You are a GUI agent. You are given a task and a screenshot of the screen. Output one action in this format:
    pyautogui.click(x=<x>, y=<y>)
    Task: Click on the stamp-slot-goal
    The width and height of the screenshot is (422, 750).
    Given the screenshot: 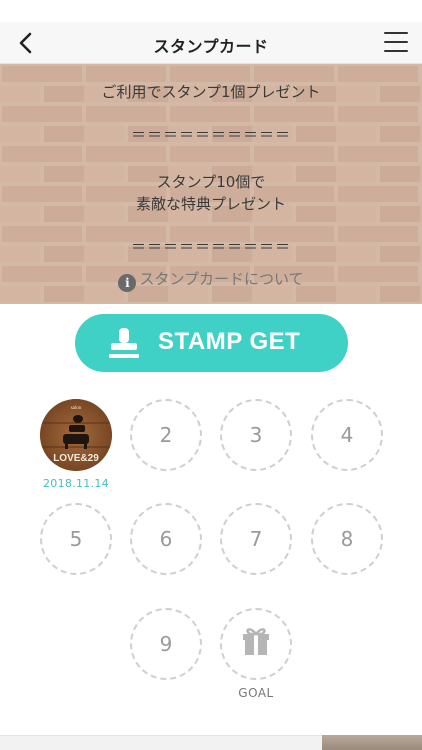 What is the action you would take?
    pyautogui.click(x=256, y=644)
    